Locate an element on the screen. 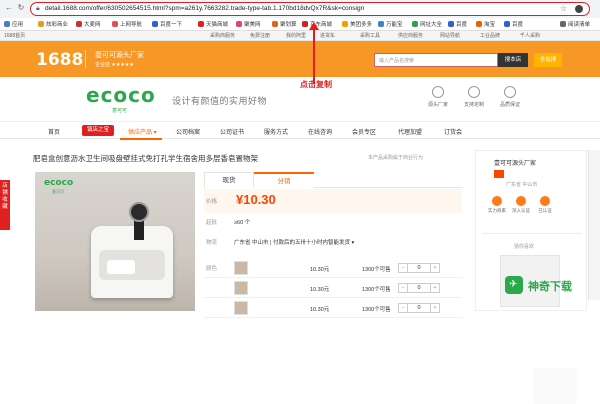 Image resolution: width=600 pixels, height=404 pixels. top-link: 工业品牌 is located at coordinates (490, 35).